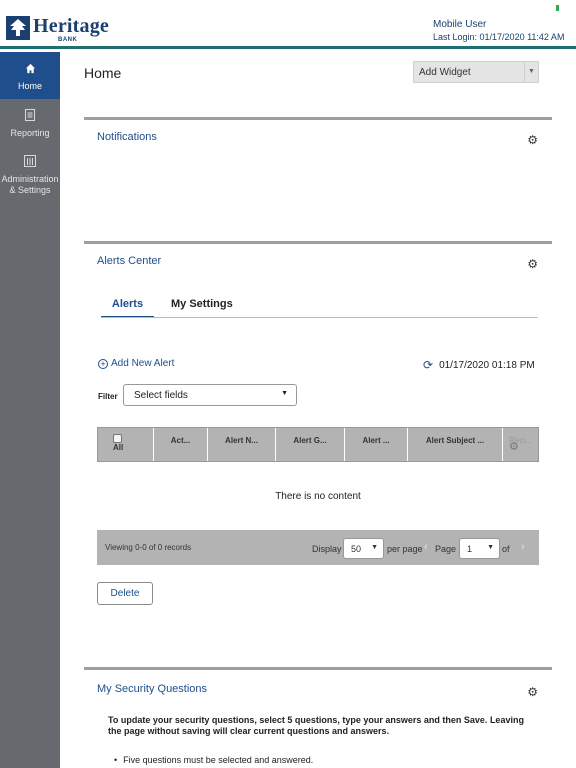 This screenshot has width=576, height=768. What do you see at coordinates (127, 308) in the screenshot?
I see `tab-alerts: Alerts` at bounding box center [127, 308].